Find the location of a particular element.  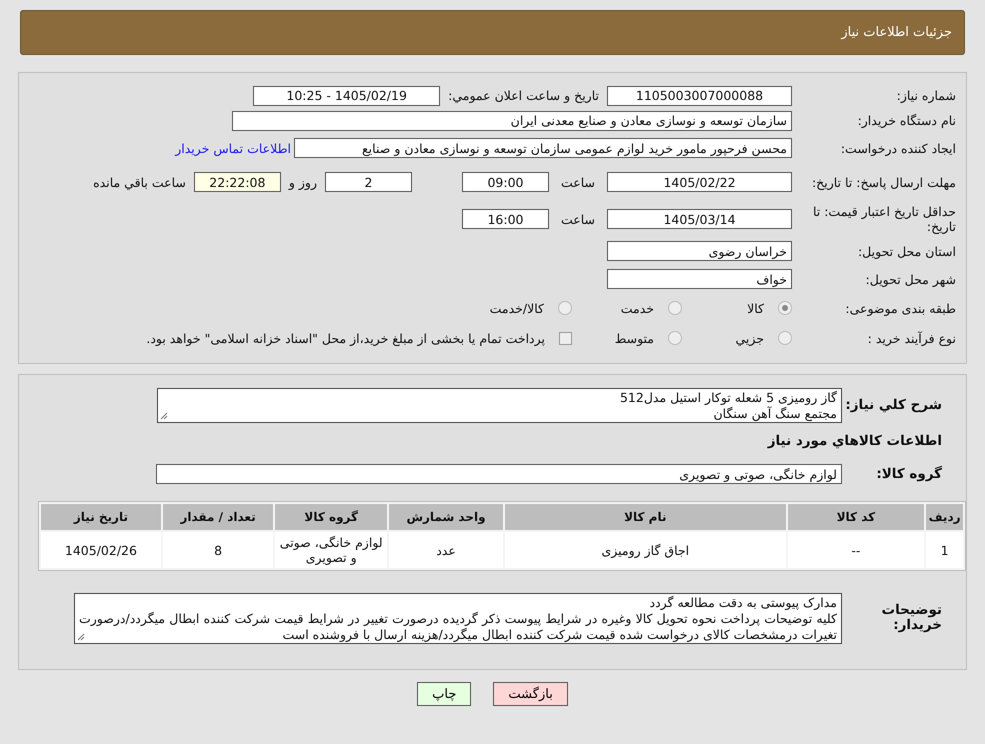

field-label: شماره نیاز: is located at coordinates (926, 95).